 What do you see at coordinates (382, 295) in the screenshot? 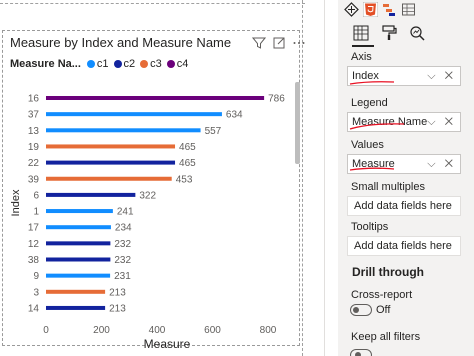
I see `cross-report-label: Cross-report` at bounding box center [382, 295].